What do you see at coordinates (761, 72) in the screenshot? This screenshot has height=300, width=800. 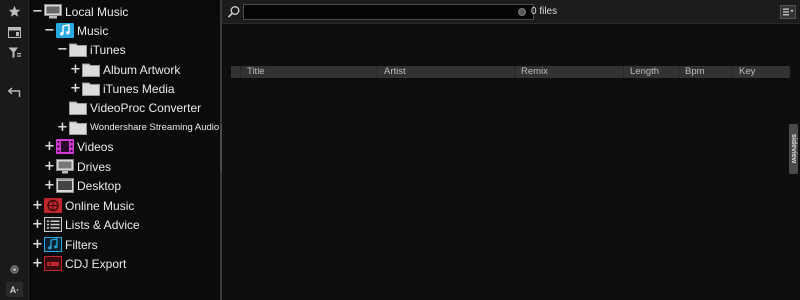 I see `column-header-key: Key` at bounding box center [761, 72].